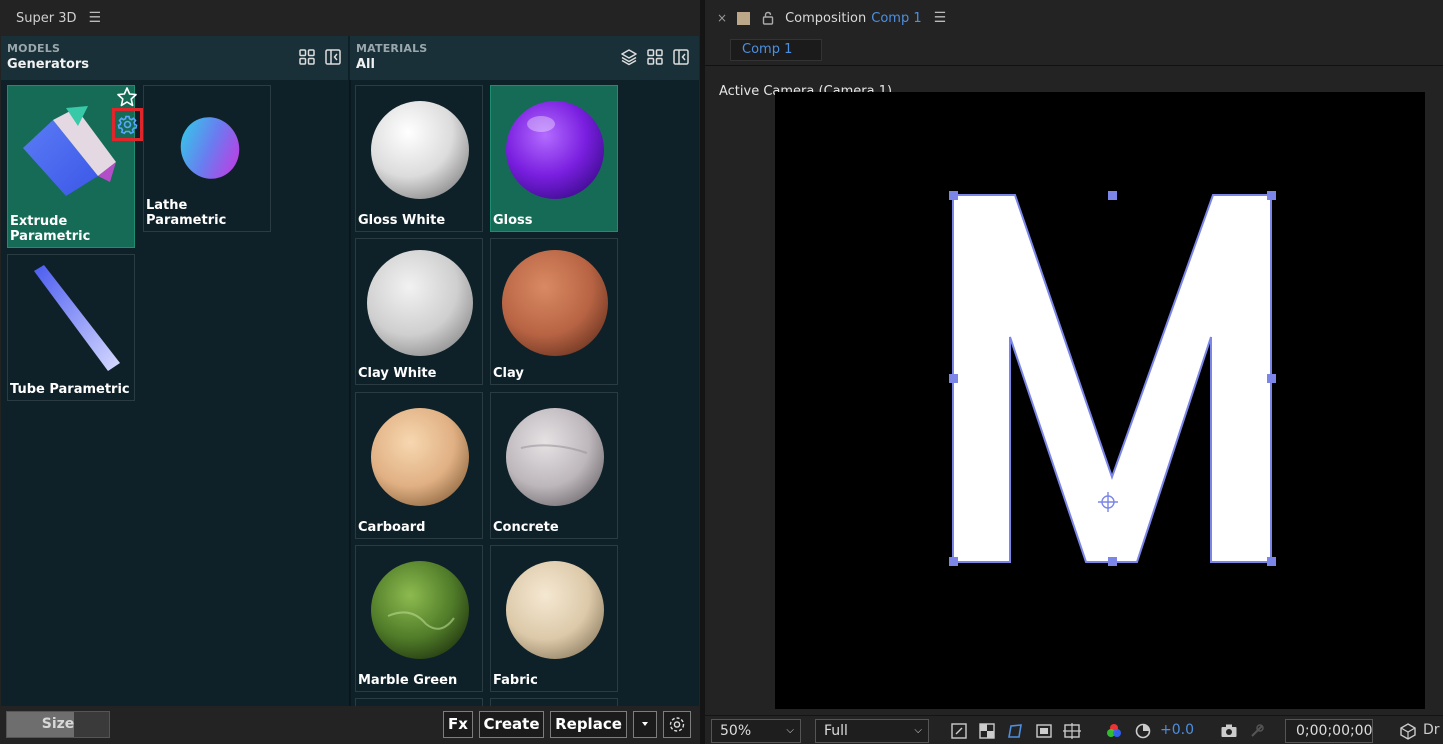 The width and height of the screenshot is (1443, 744). What do you see at coordinates (1408, 731) in the screenshot?
I see `renderer-cube-icon` at bounding box center [1408, 731].